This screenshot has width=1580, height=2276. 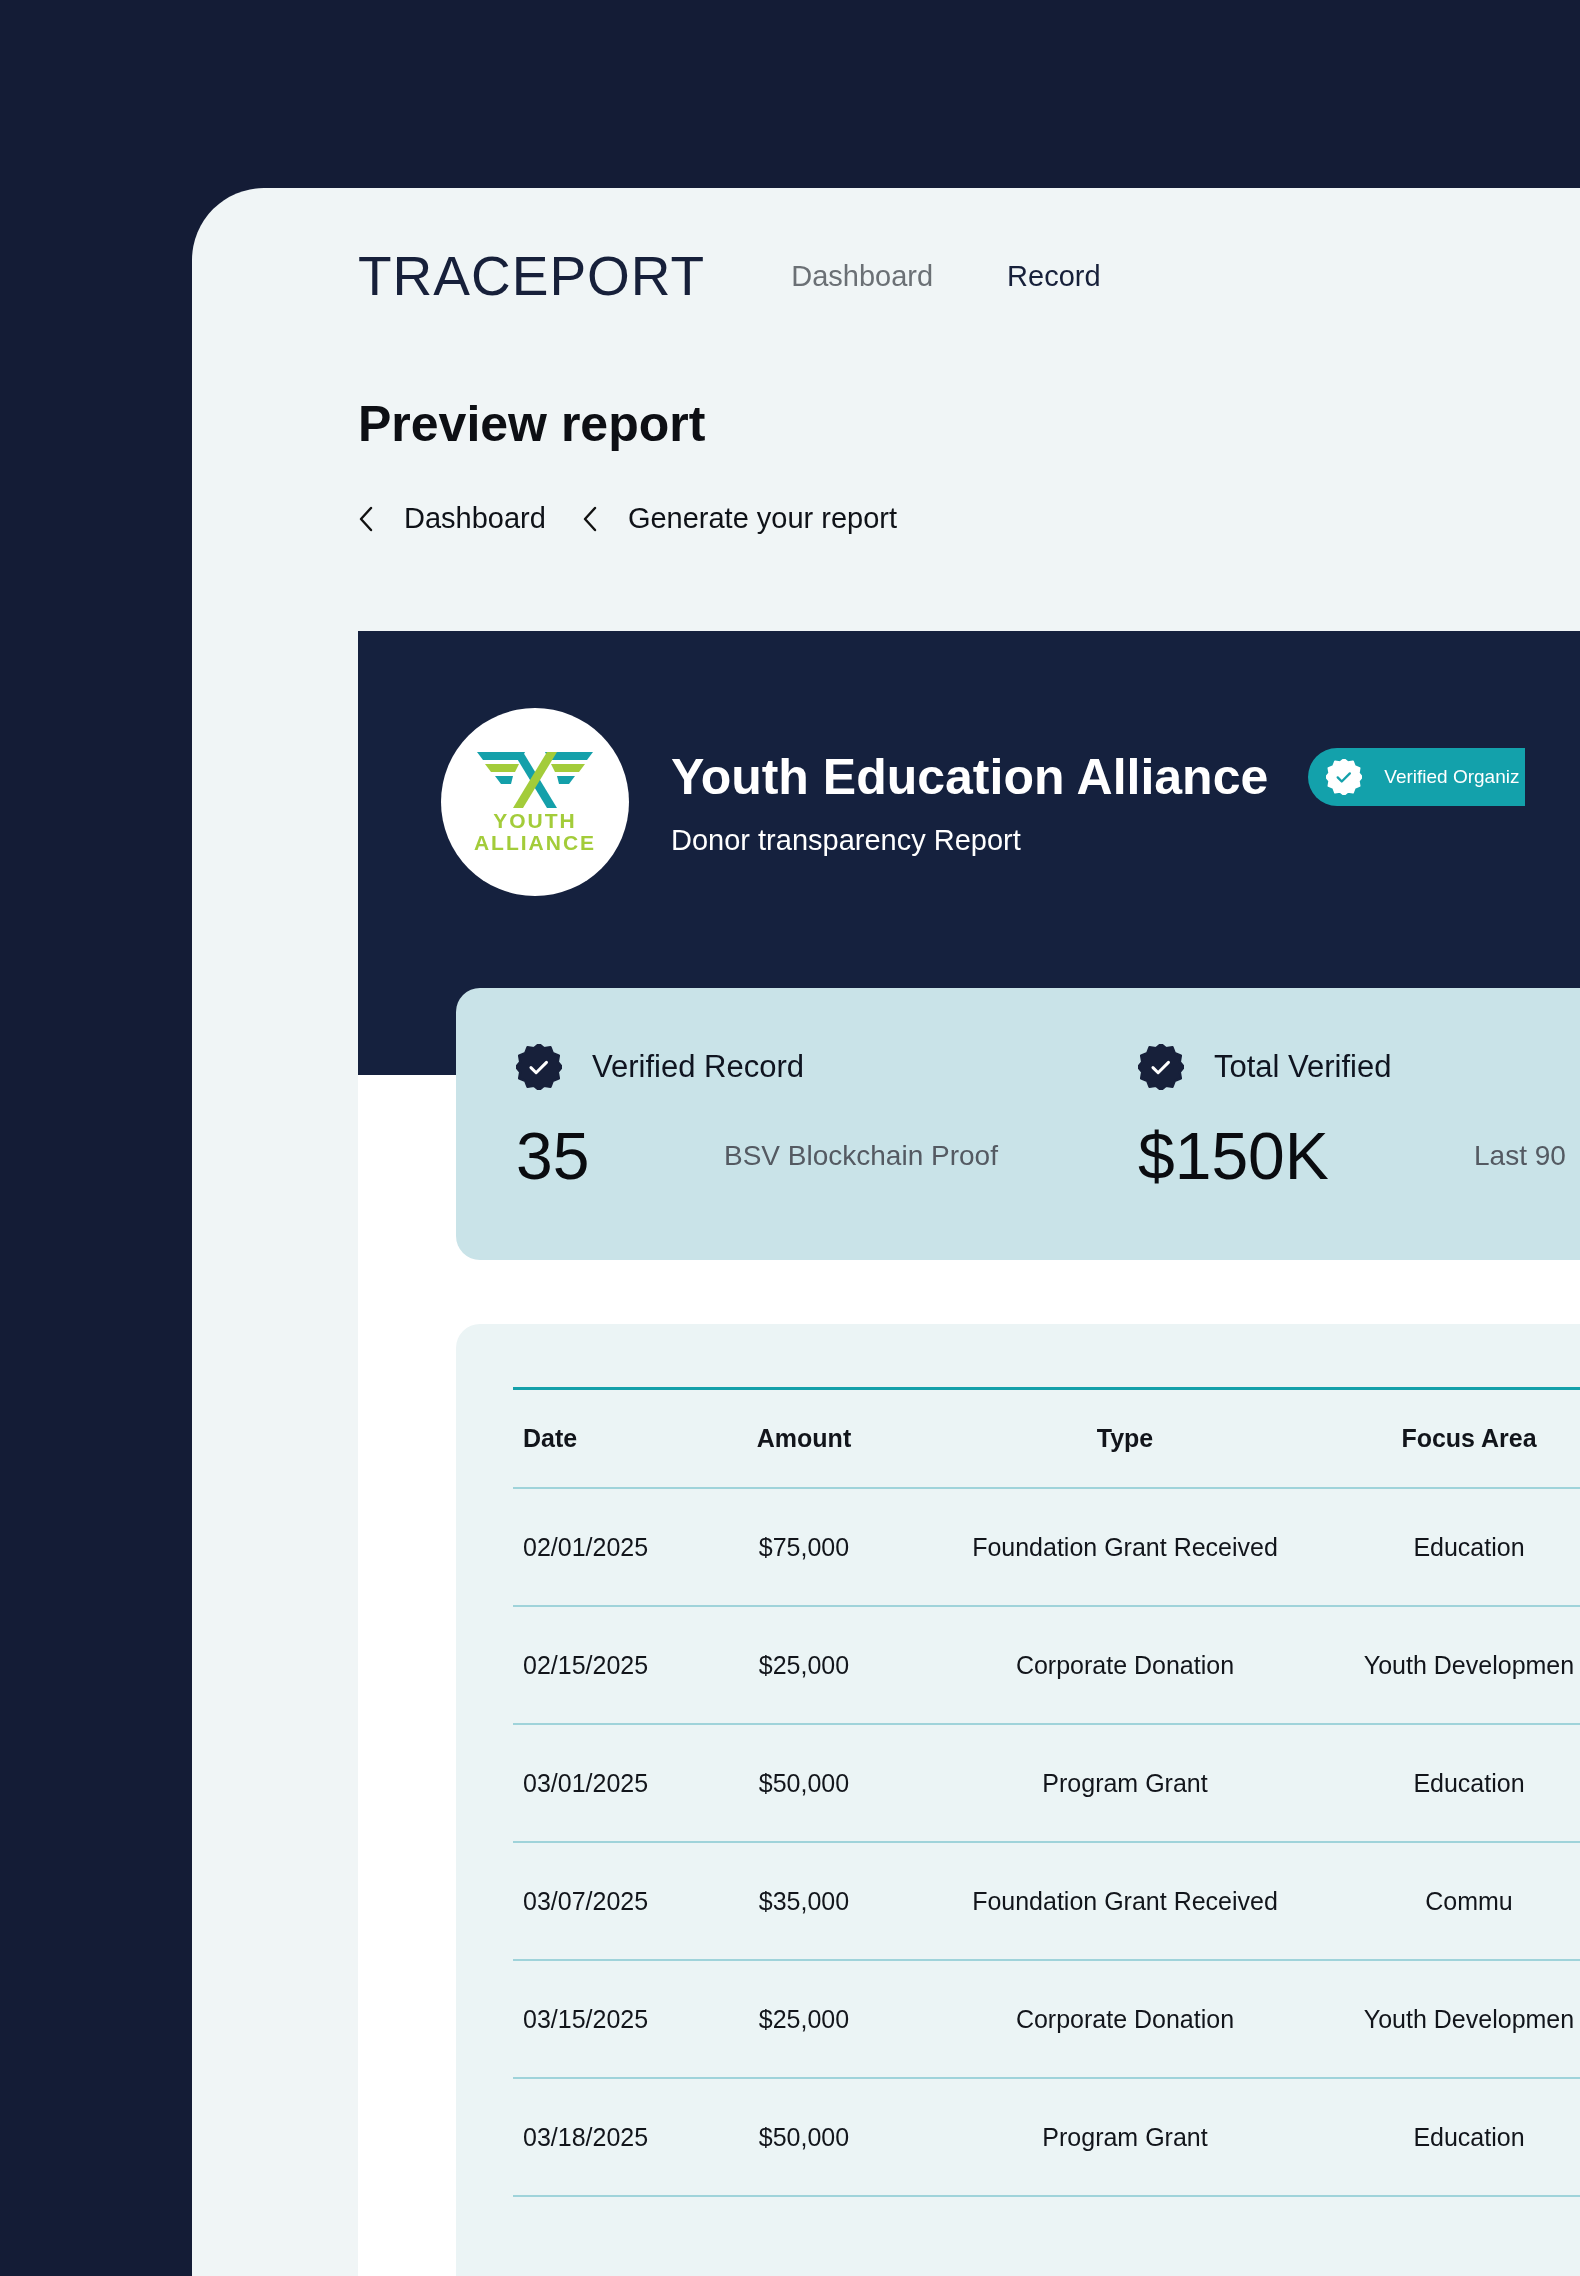 I want to click on stat-note: Last 90, so click(x=1520, y=1156).